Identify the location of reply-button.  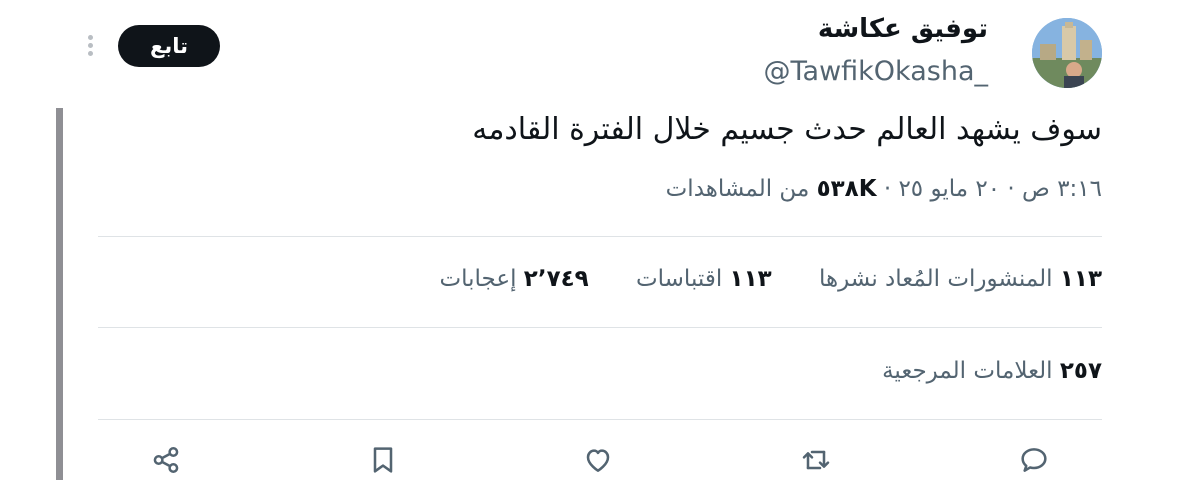
(1036, 462).